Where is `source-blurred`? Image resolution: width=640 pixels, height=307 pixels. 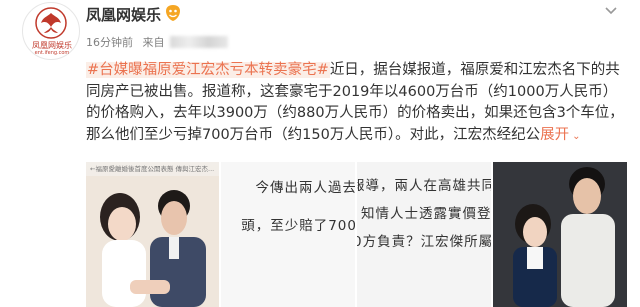
source-blurred is located at coordinates (199, 42).